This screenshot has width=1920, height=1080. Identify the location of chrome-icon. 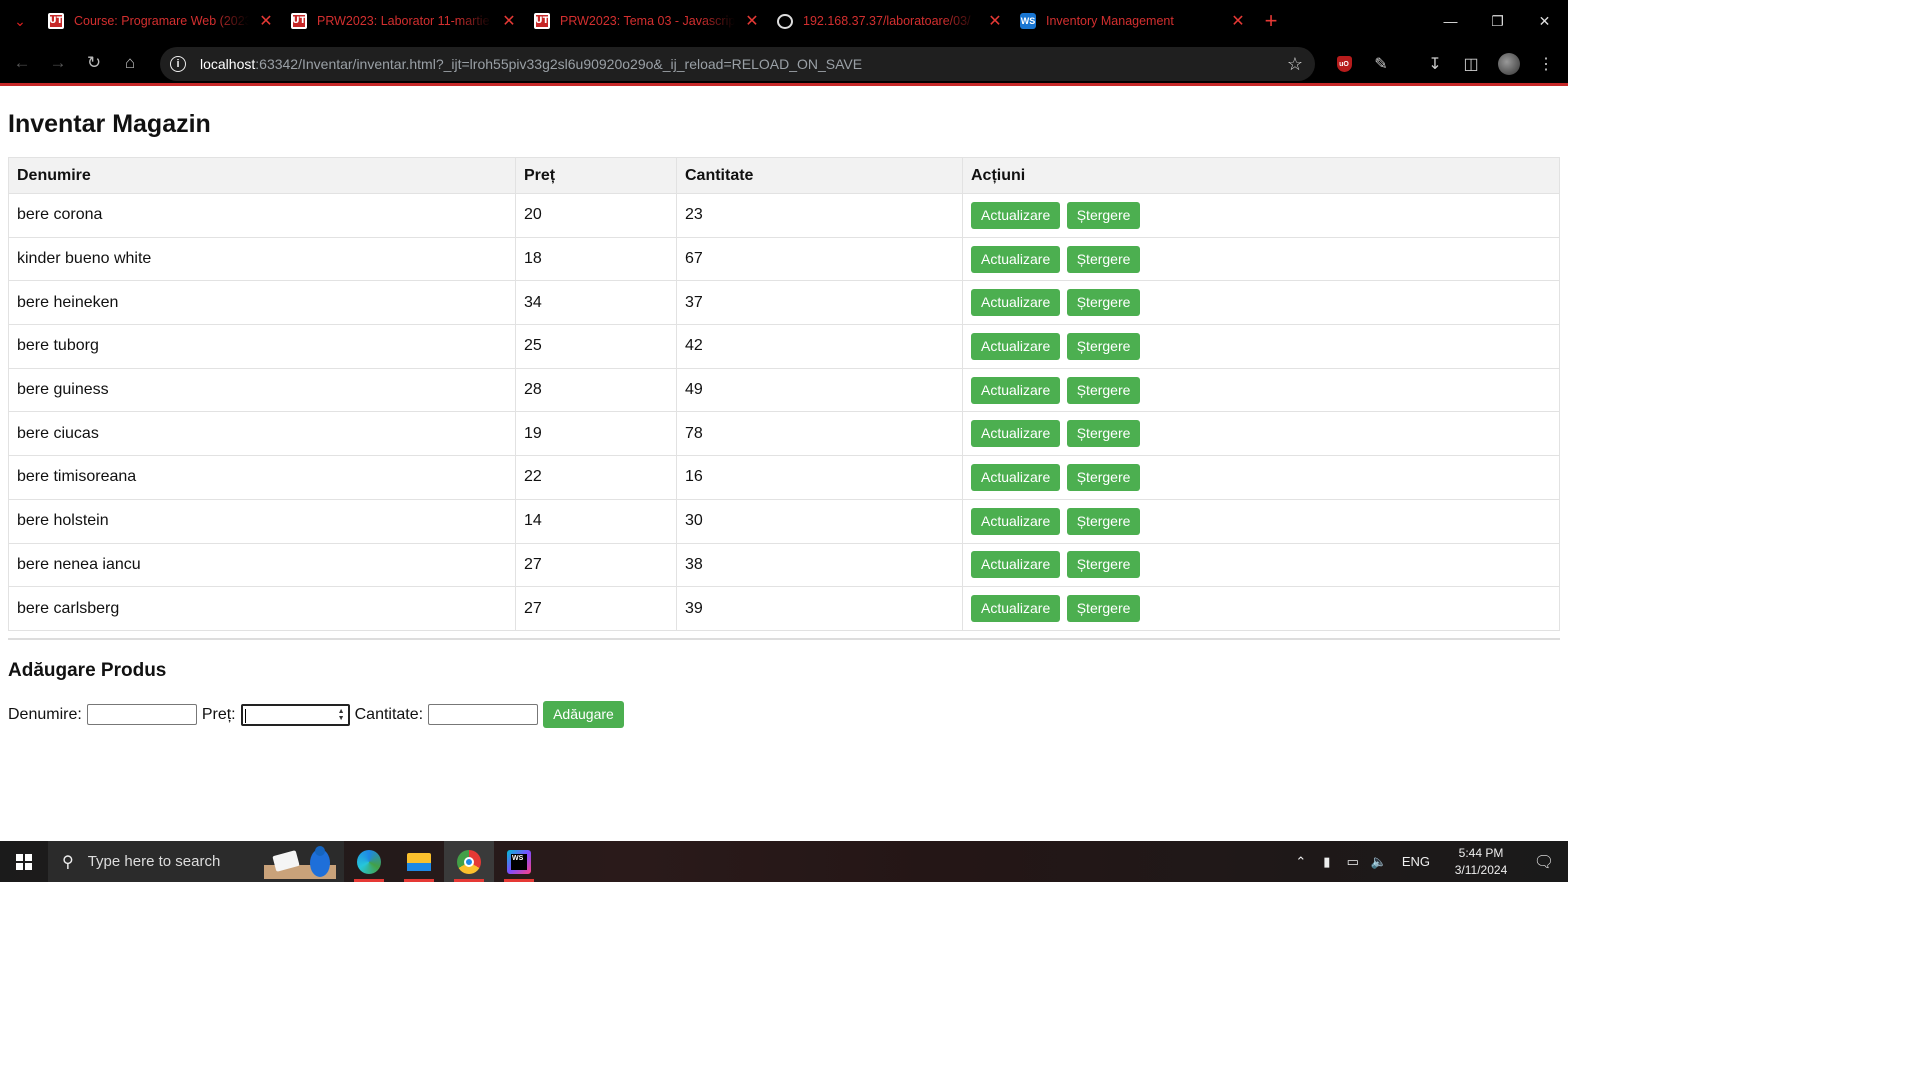
(469, 861).